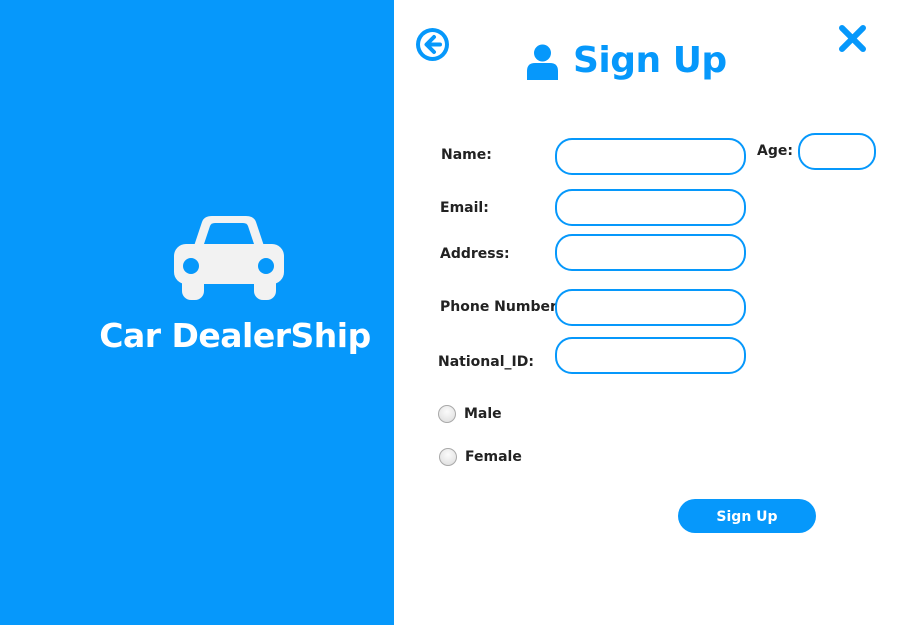 The image size is (902, 625). What do you see at coordinates (466, 155) in the screenshot?
I see `name-label: Name:` at bounding box center [466, 155].